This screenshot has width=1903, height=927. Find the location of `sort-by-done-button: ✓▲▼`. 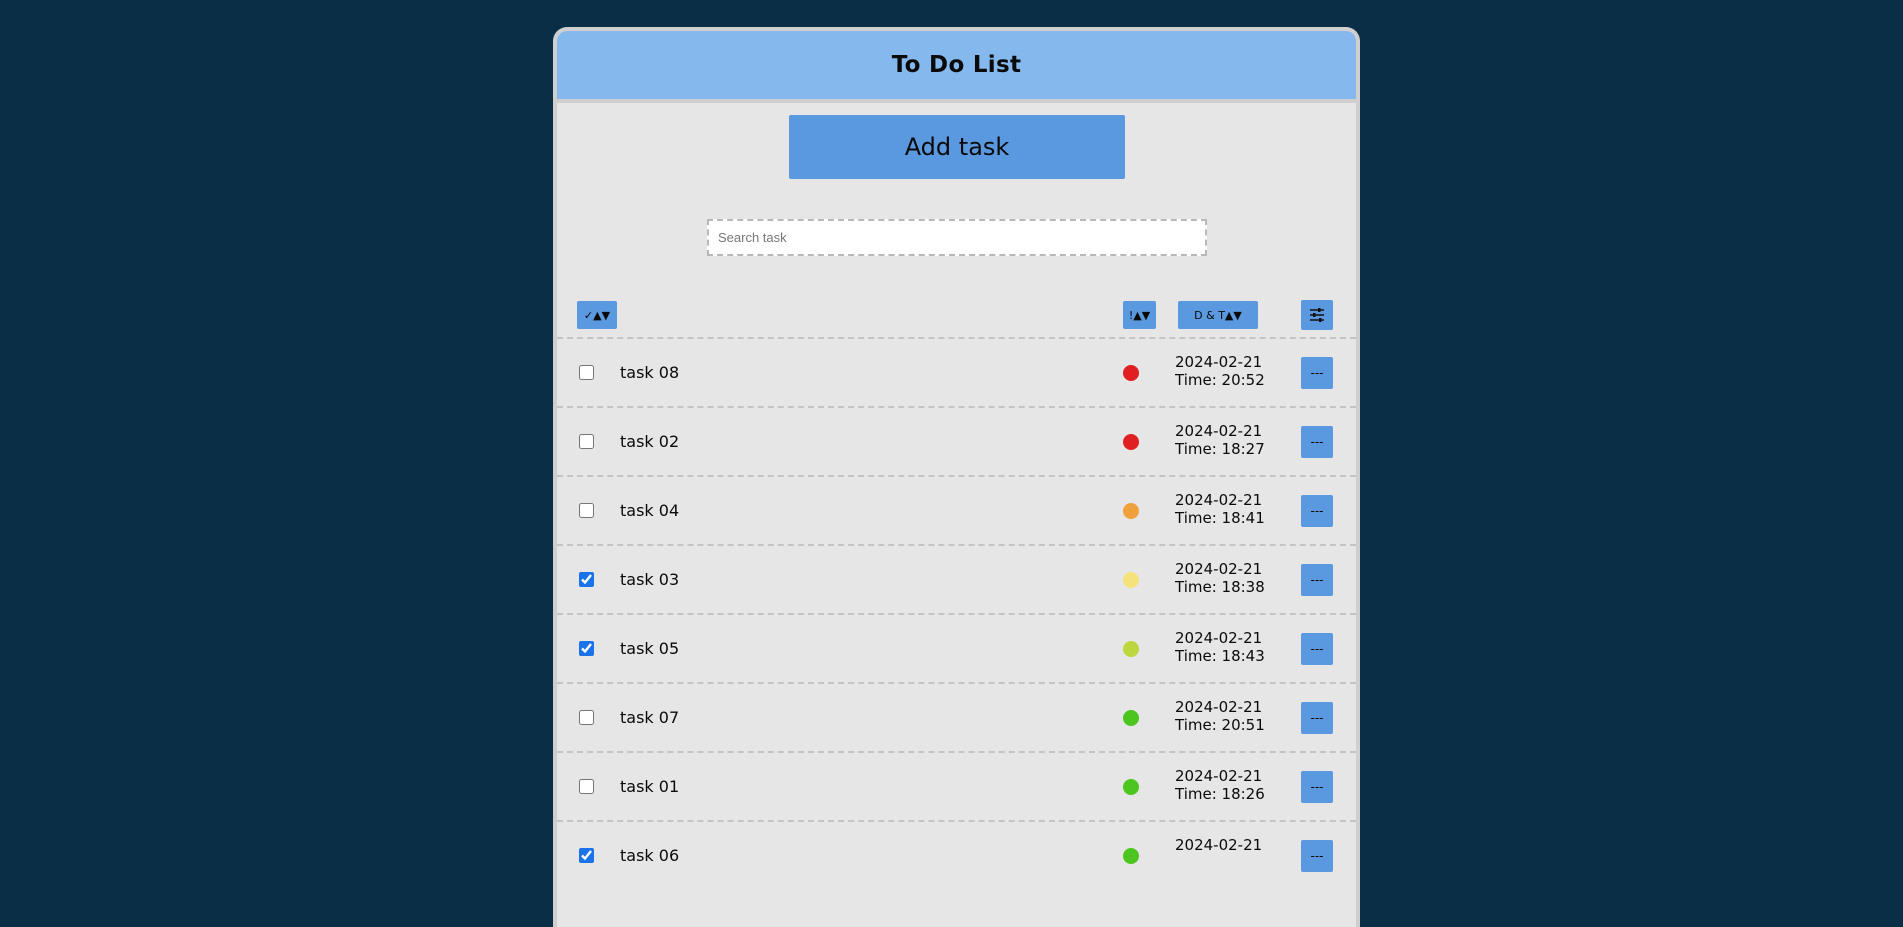

sort-by-done-button: ✓▲▼ is located at coordinates (597, 315).